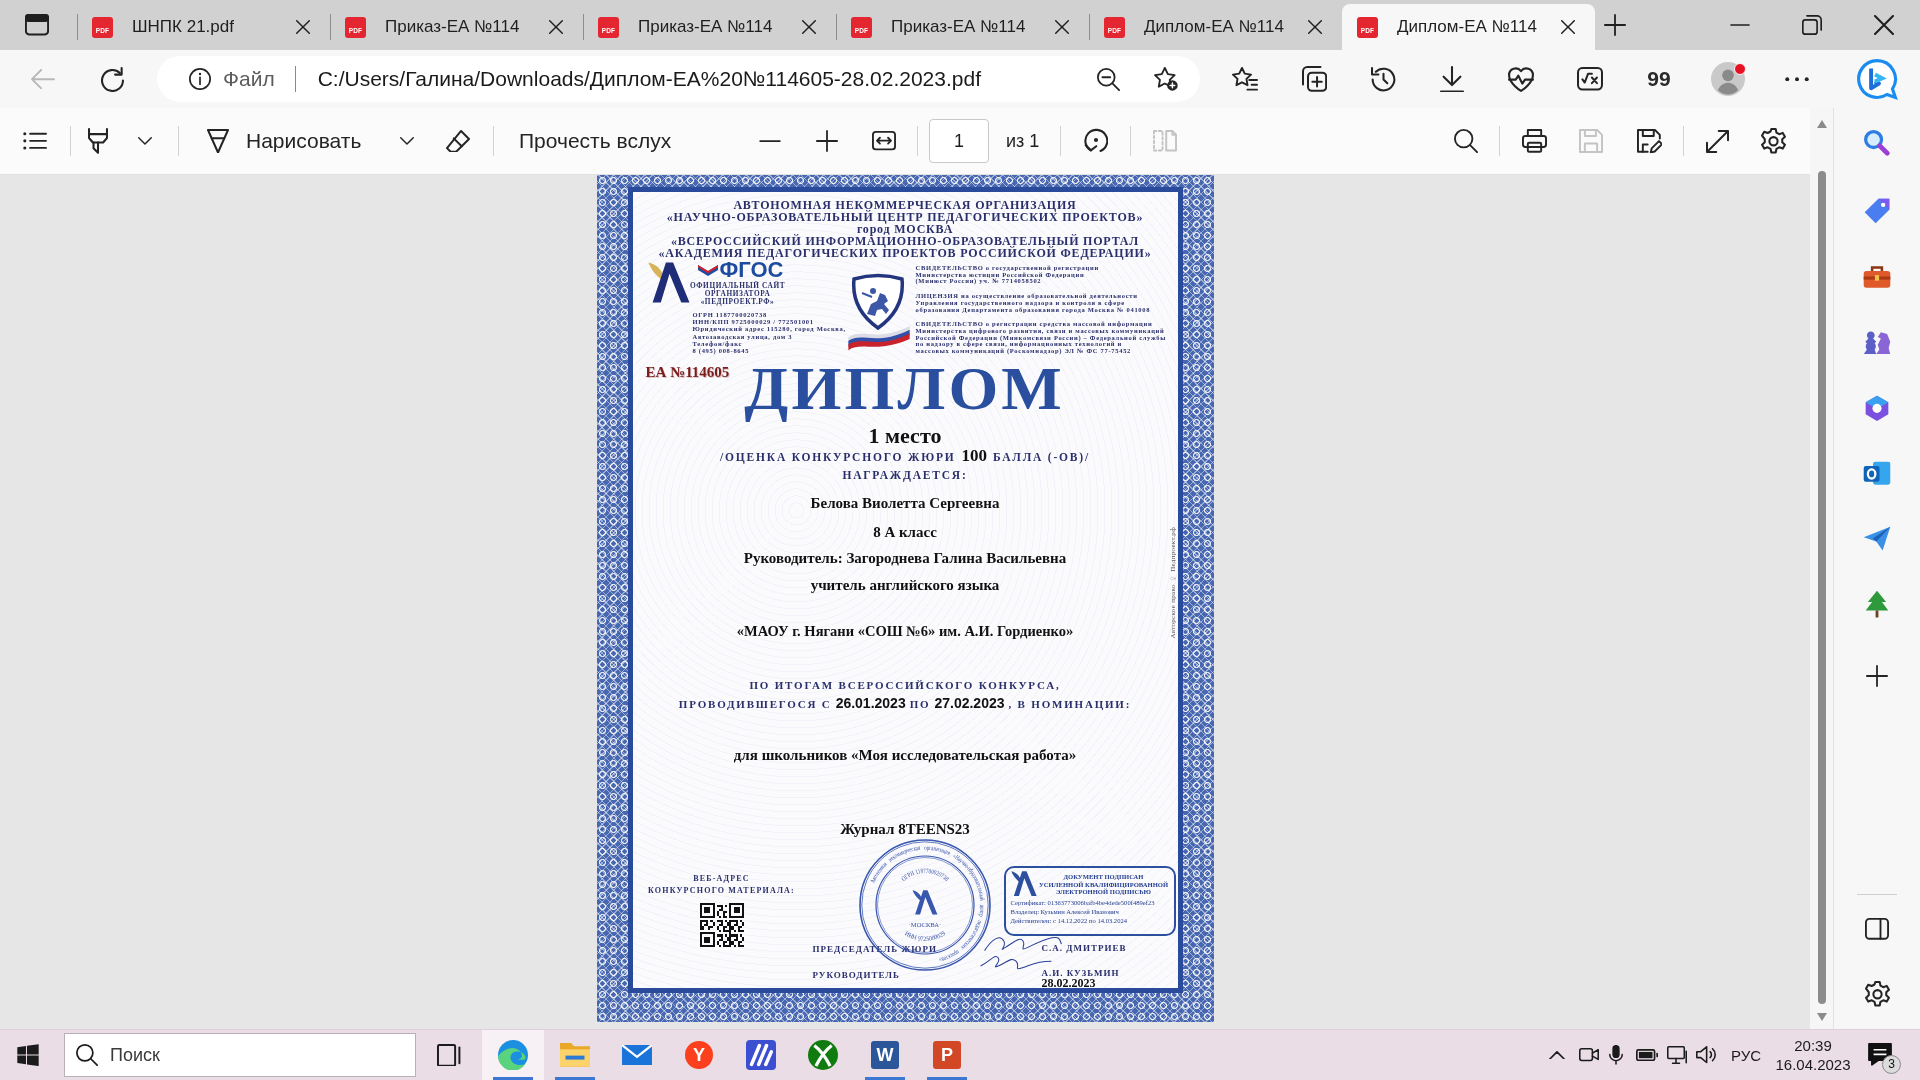 This screenshot has width=1920, height=1080. I want to click on draw-button: Нарисовать, so click(288, 141).